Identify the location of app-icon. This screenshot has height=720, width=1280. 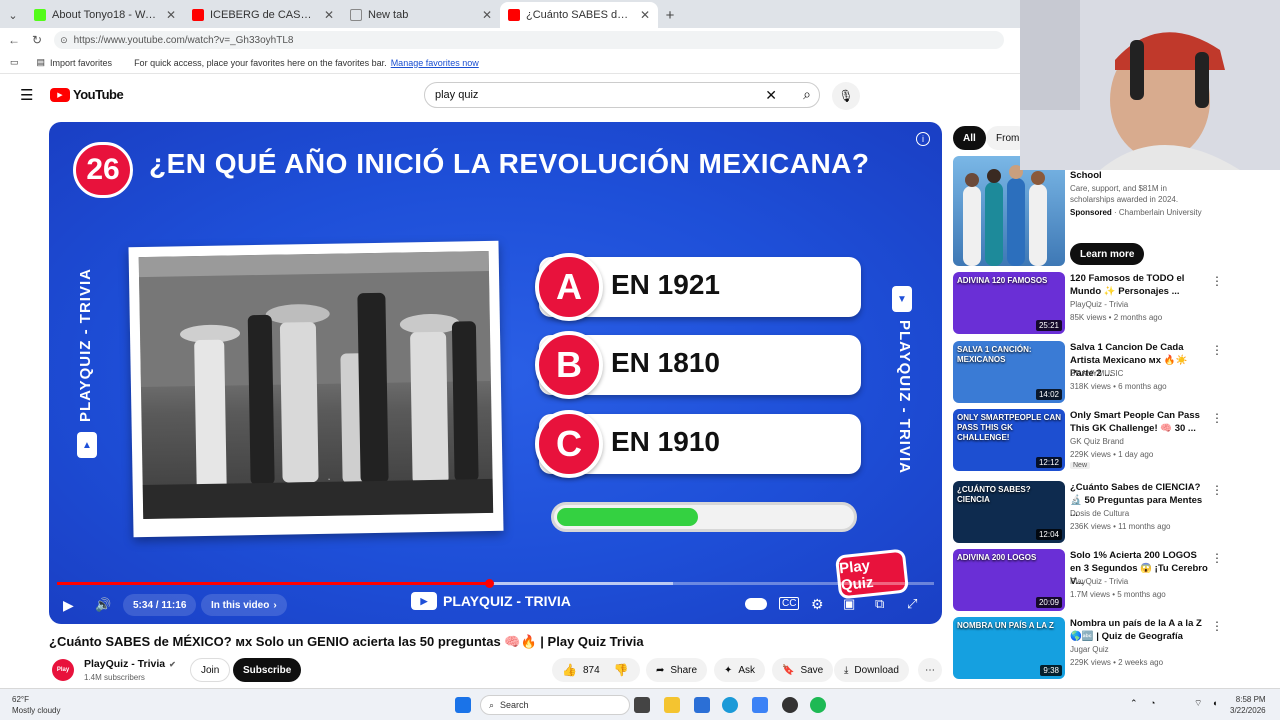
(760, 705).